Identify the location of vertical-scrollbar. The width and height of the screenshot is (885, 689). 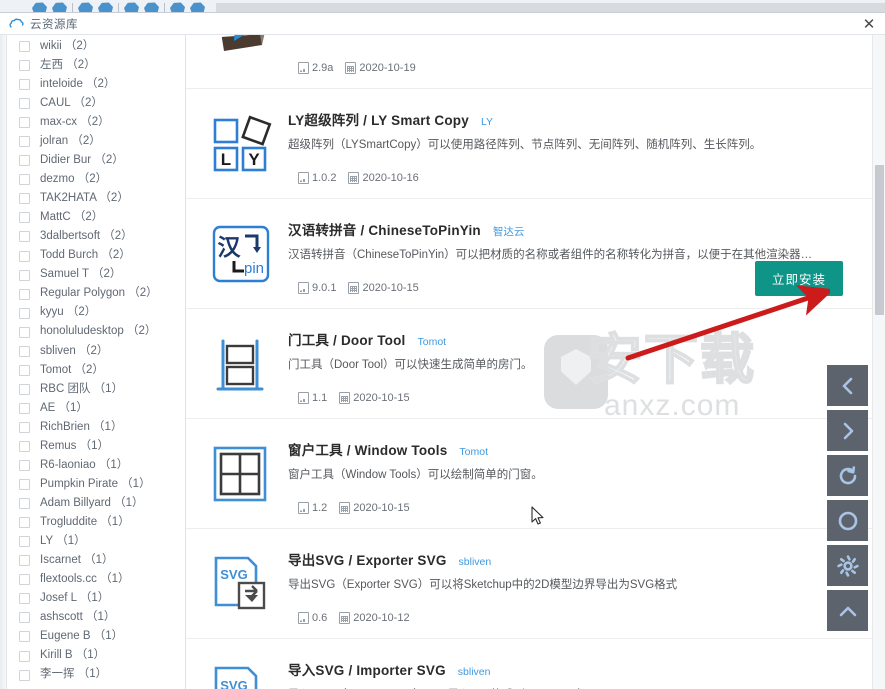
(878, 362).